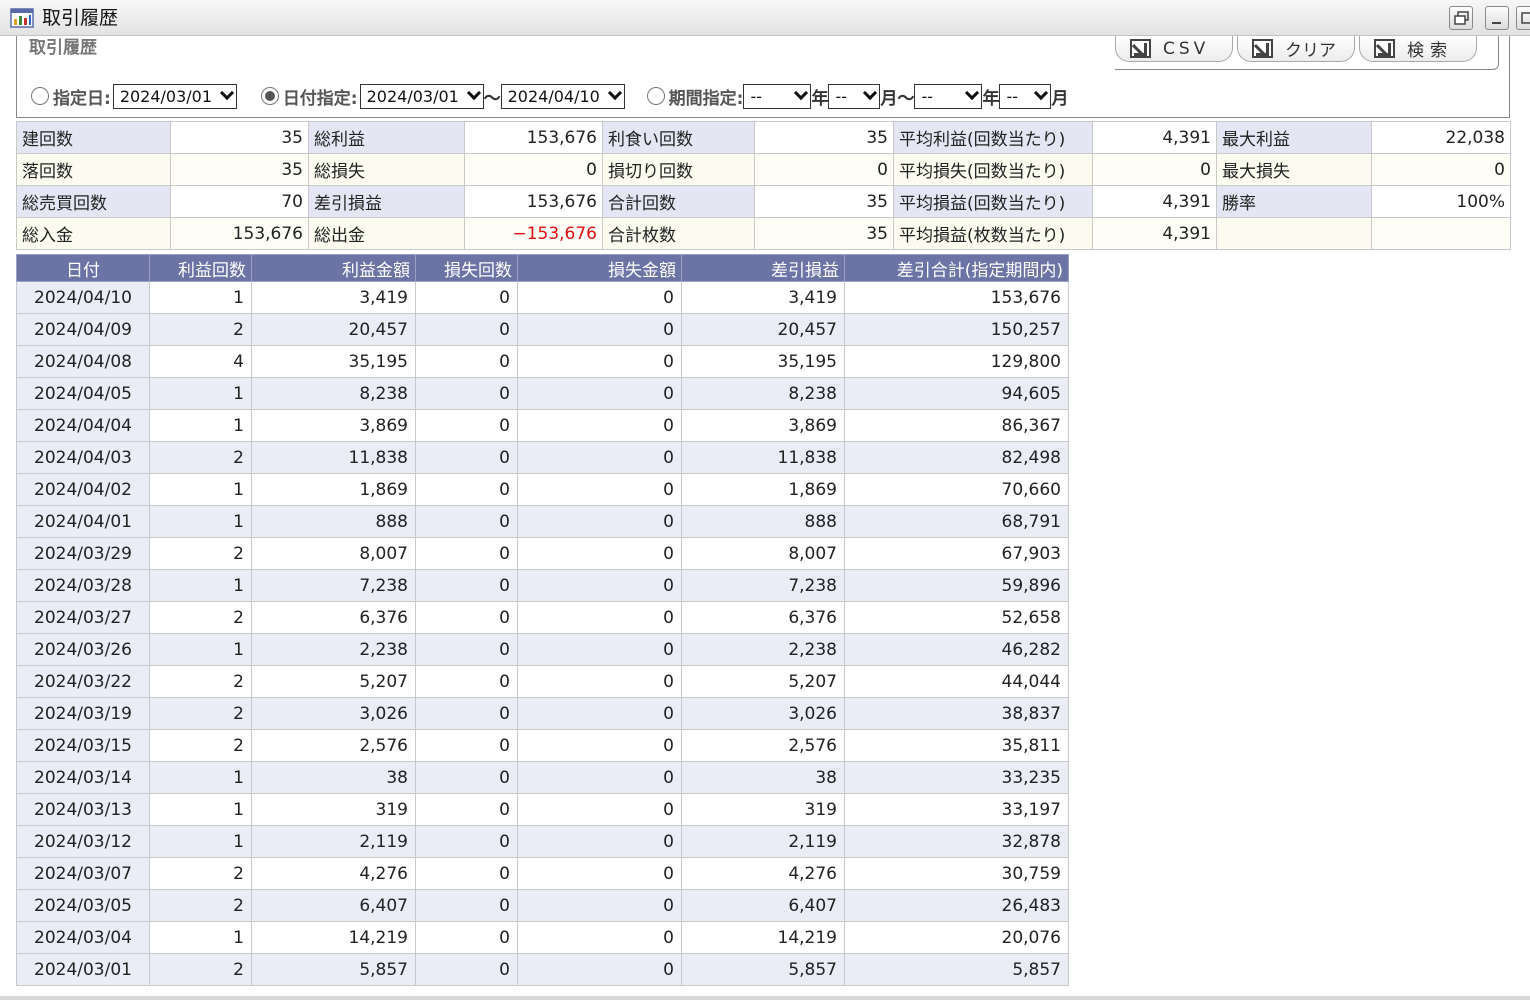 Image resolution: width=1530 pixels, height=1000 pixels. Describe the element at coordinates (599, 268) in the screenshot. I see `column-header-loss-amount: 損失金額` at that location.